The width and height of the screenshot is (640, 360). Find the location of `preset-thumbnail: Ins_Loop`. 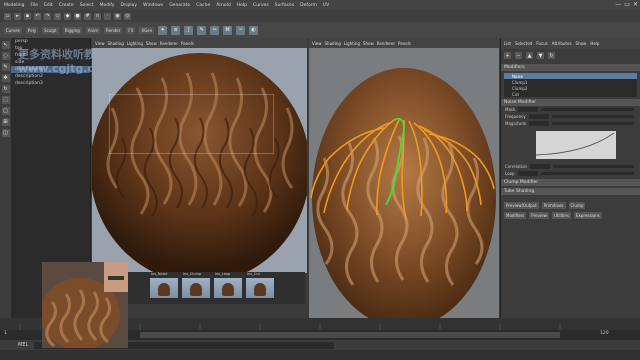

preset-thumbnail: Ins_Loop is located at coordinates (228, 285).